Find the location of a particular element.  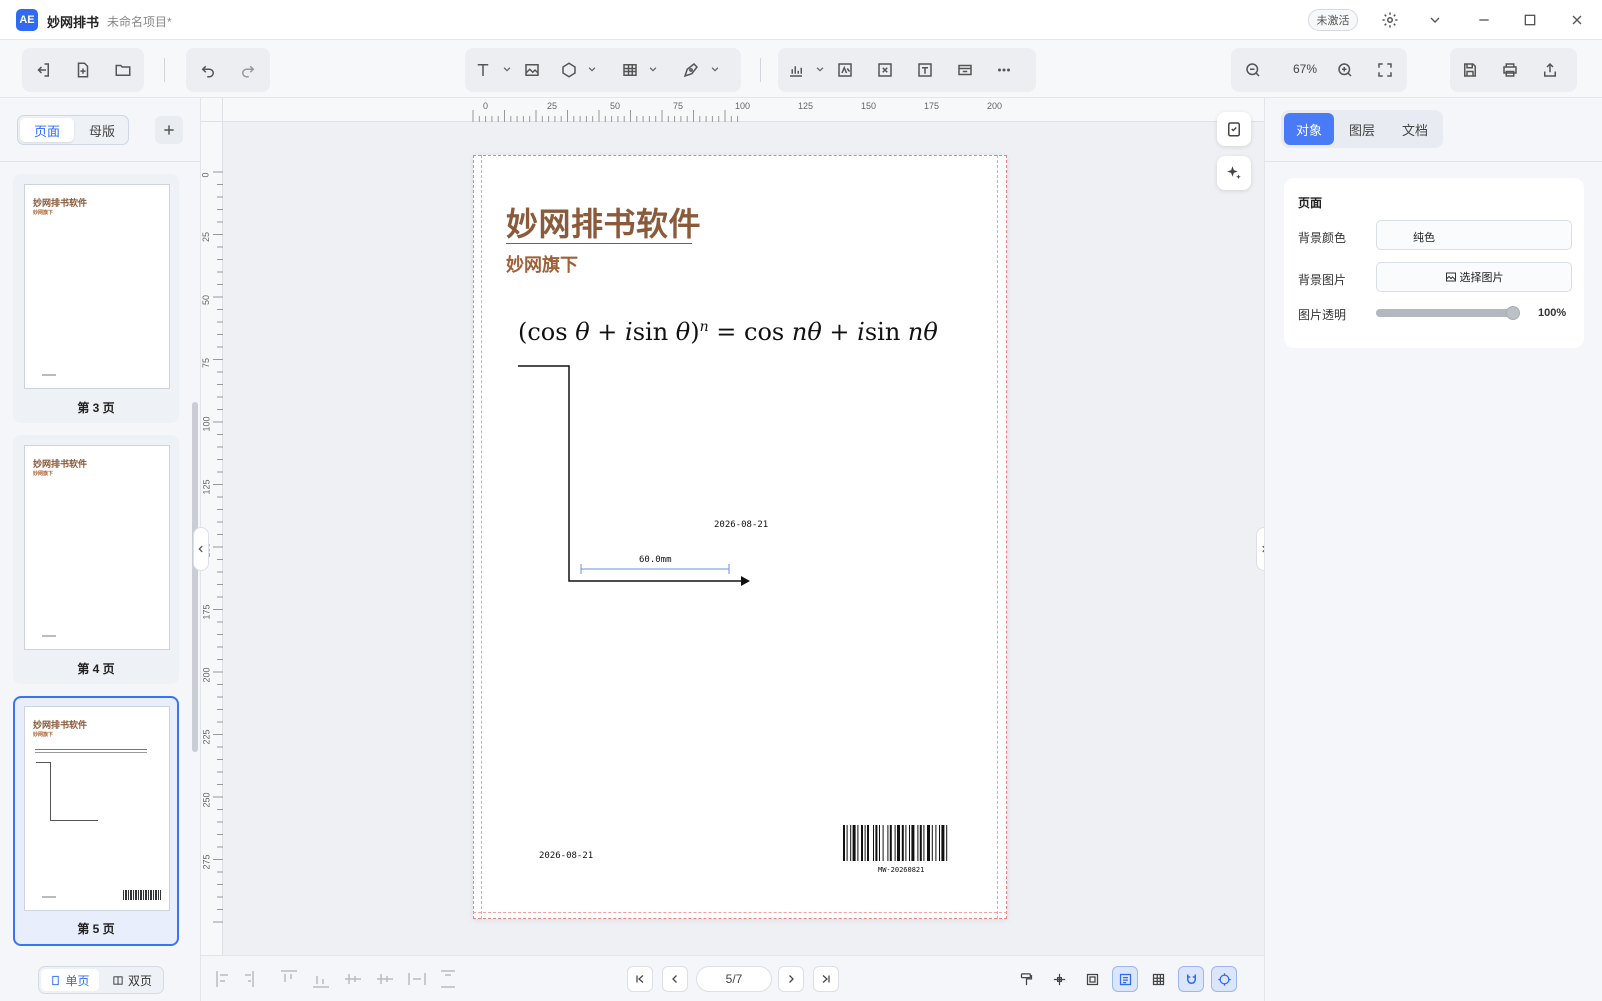

more-icon is located at coordinates (1004, 70).